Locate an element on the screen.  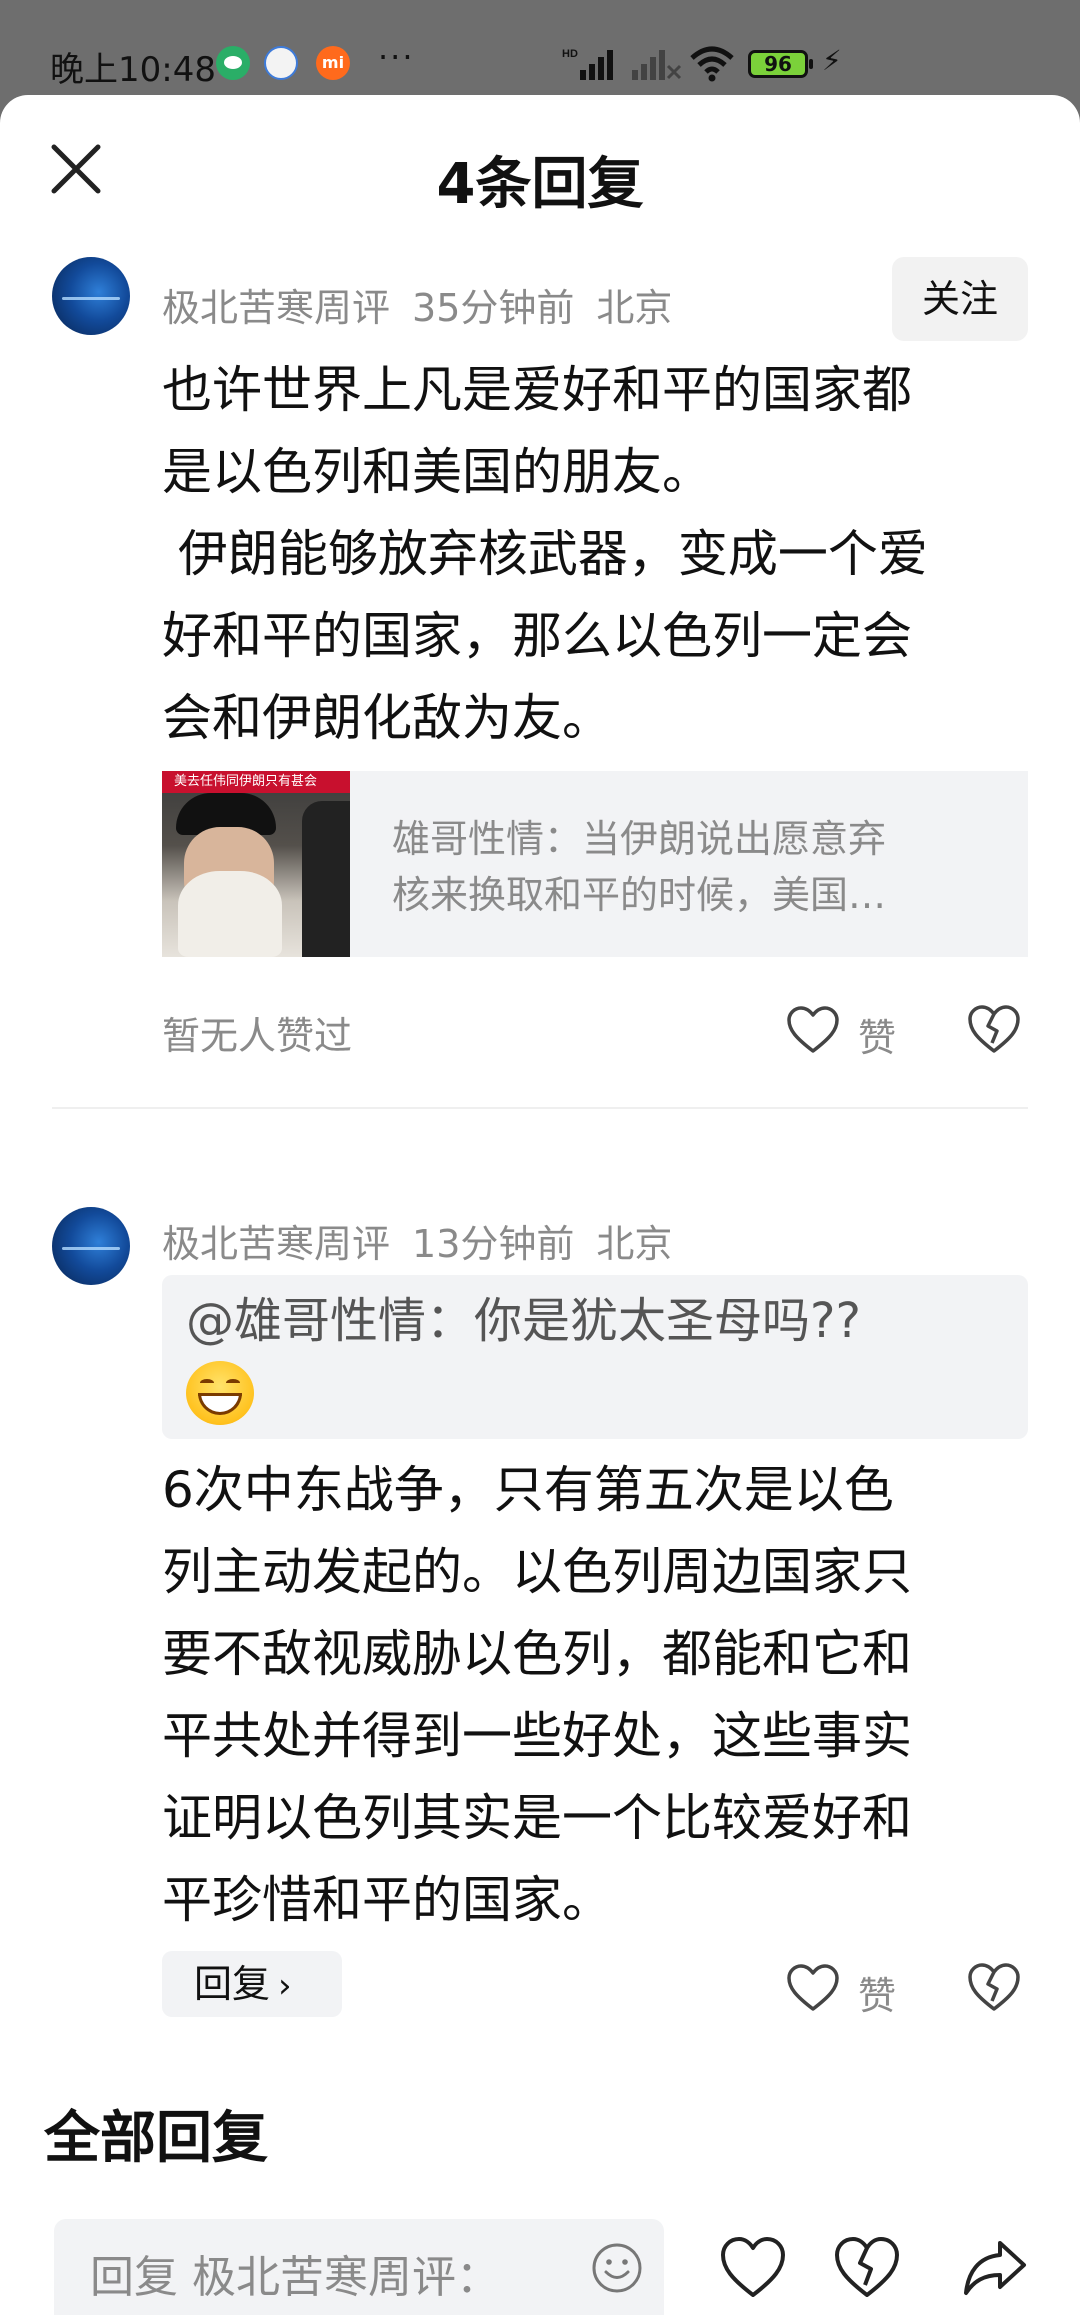
status-time: 晚上10:48 is located at coordinates (133, 70).